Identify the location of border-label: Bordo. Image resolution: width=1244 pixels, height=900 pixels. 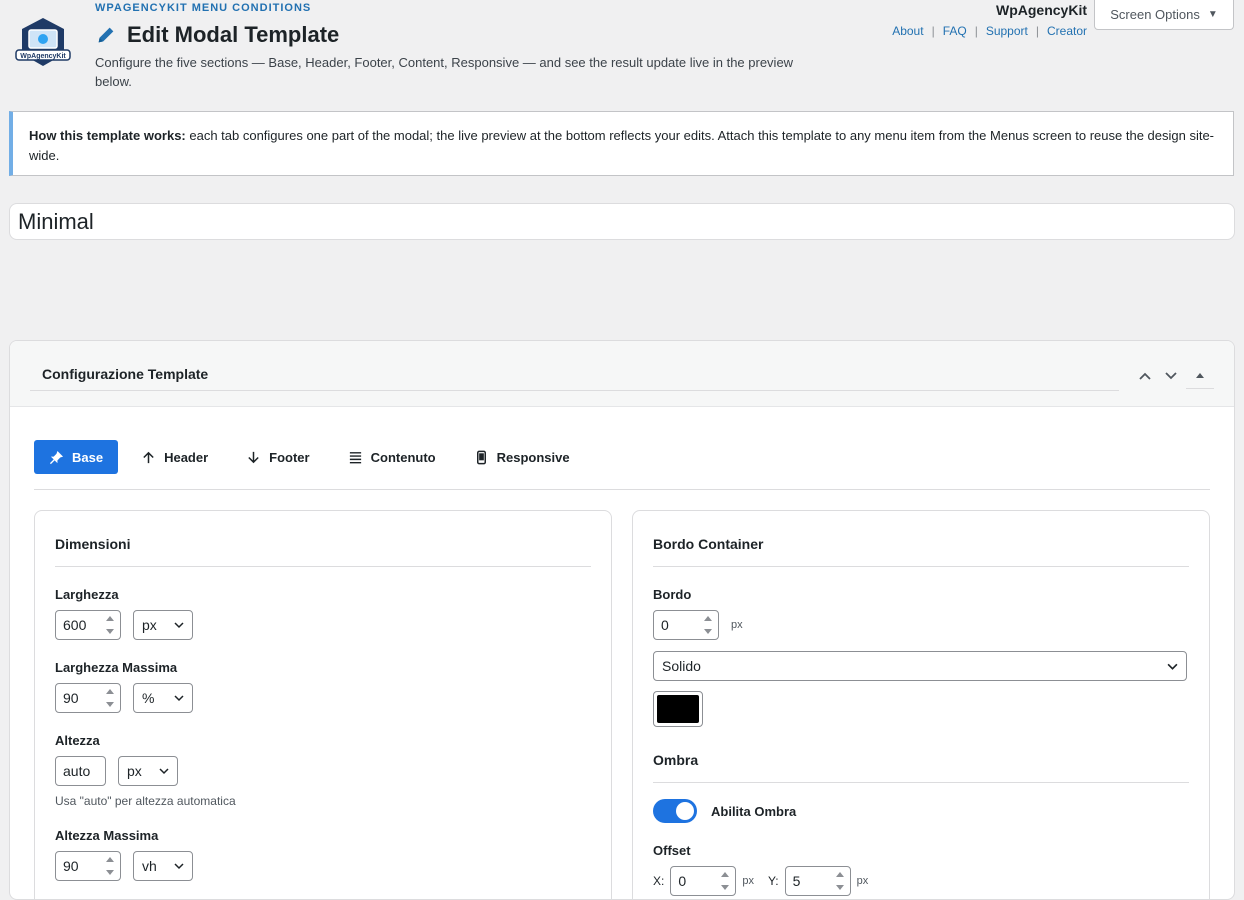
(672, 594).